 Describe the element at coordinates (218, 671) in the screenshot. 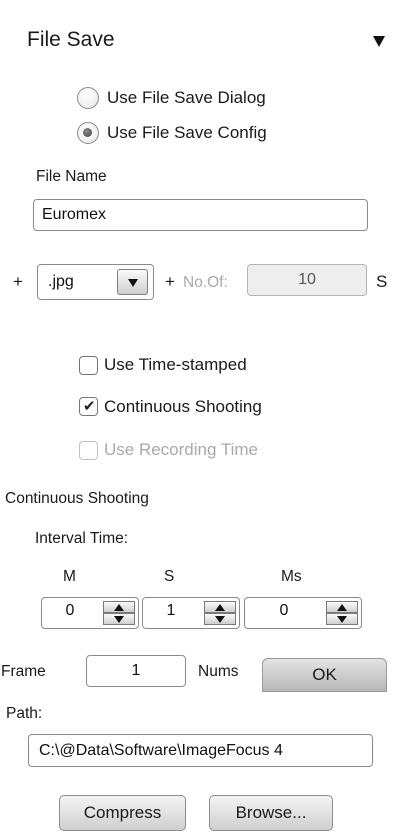

I see `nums-label: Nums` at that location.